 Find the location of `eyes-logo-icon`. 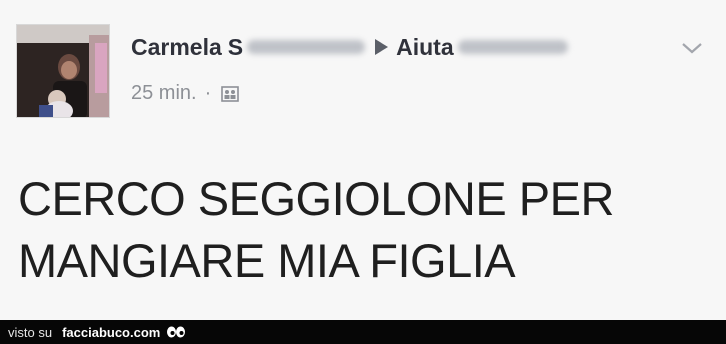

eyes-logo-icon is located at coordinates (176, 332).